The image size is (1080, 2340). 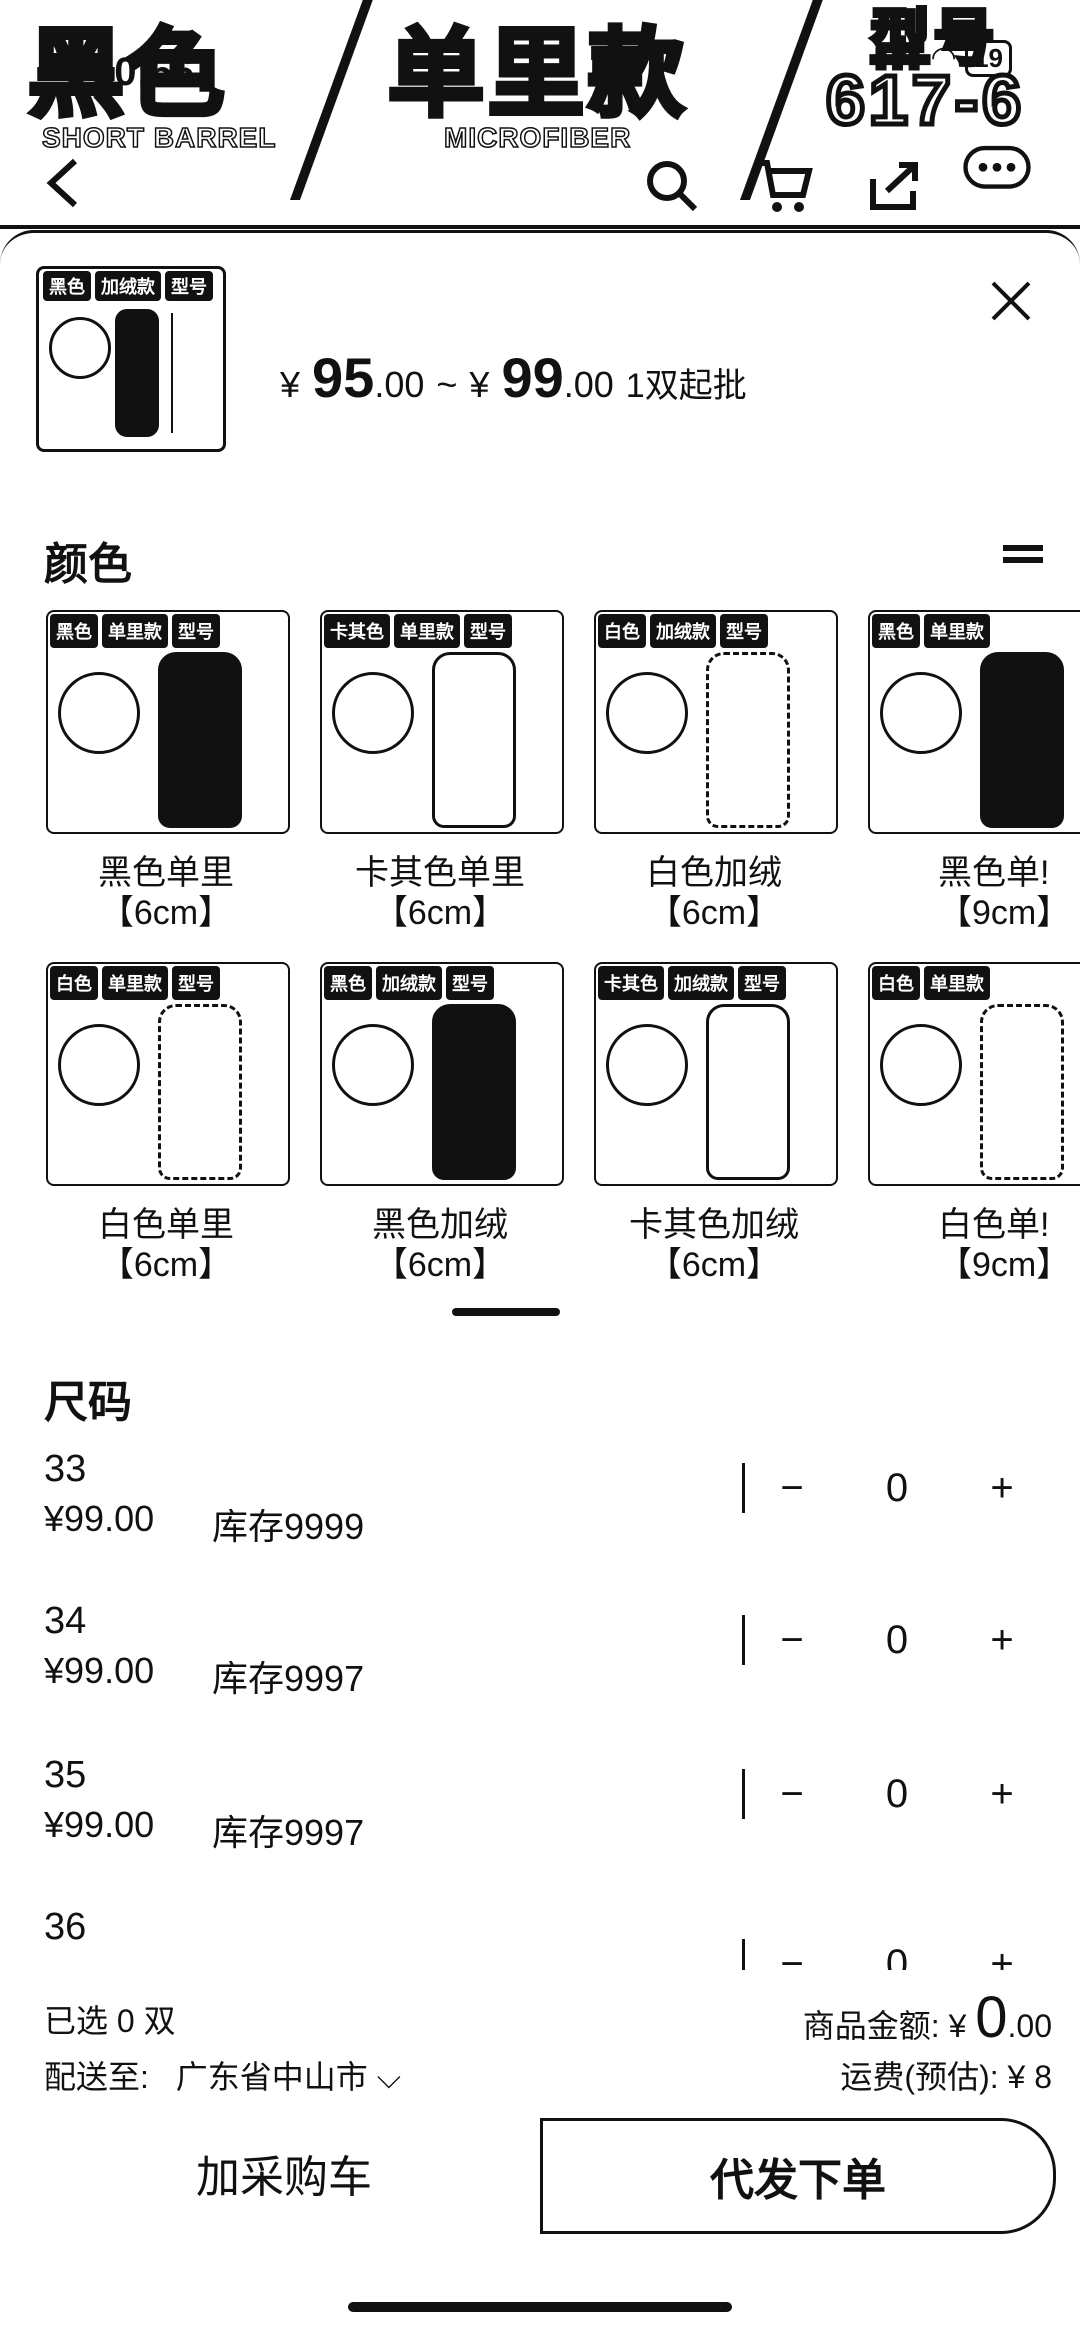 I want to click on wifi-icon: ◠, so click(x=943, y=57).